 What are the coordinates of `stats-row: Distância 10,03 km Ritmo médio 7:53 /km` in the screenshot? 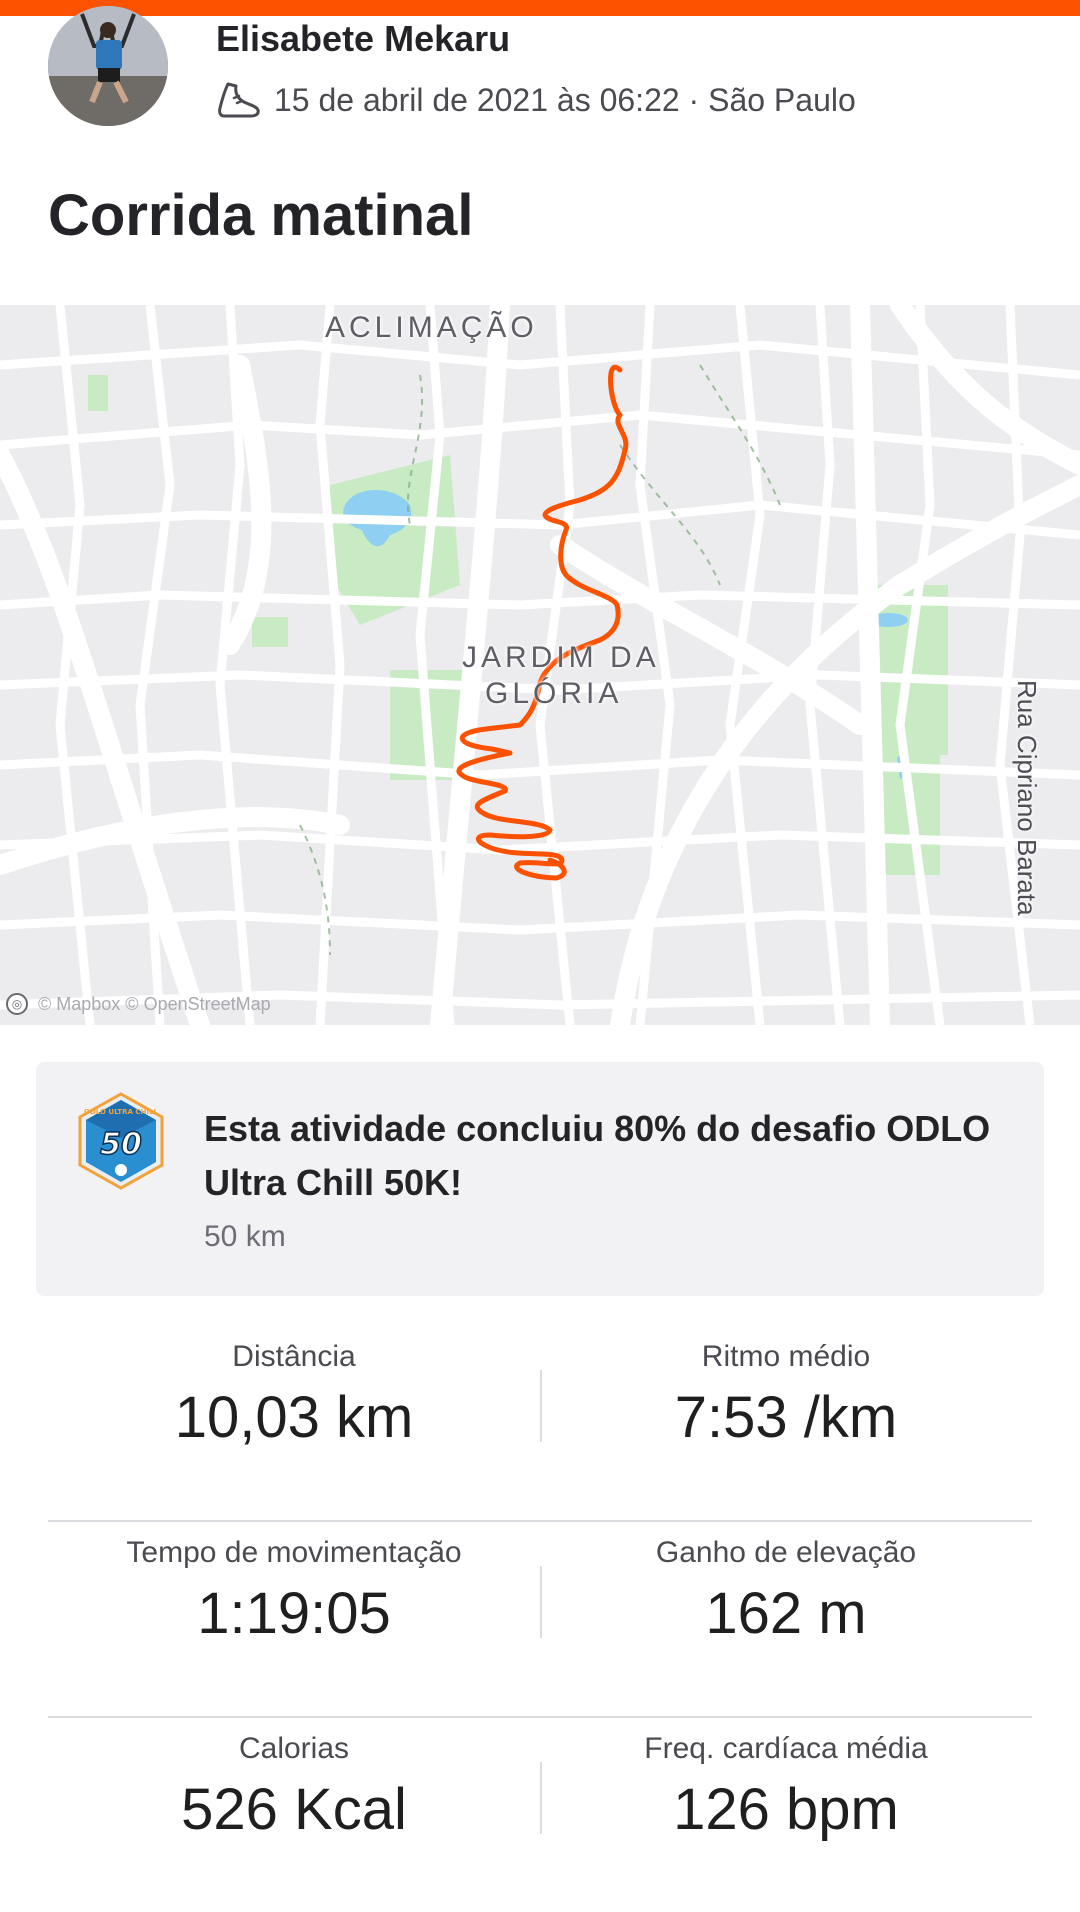 It's located at (540, 1424).